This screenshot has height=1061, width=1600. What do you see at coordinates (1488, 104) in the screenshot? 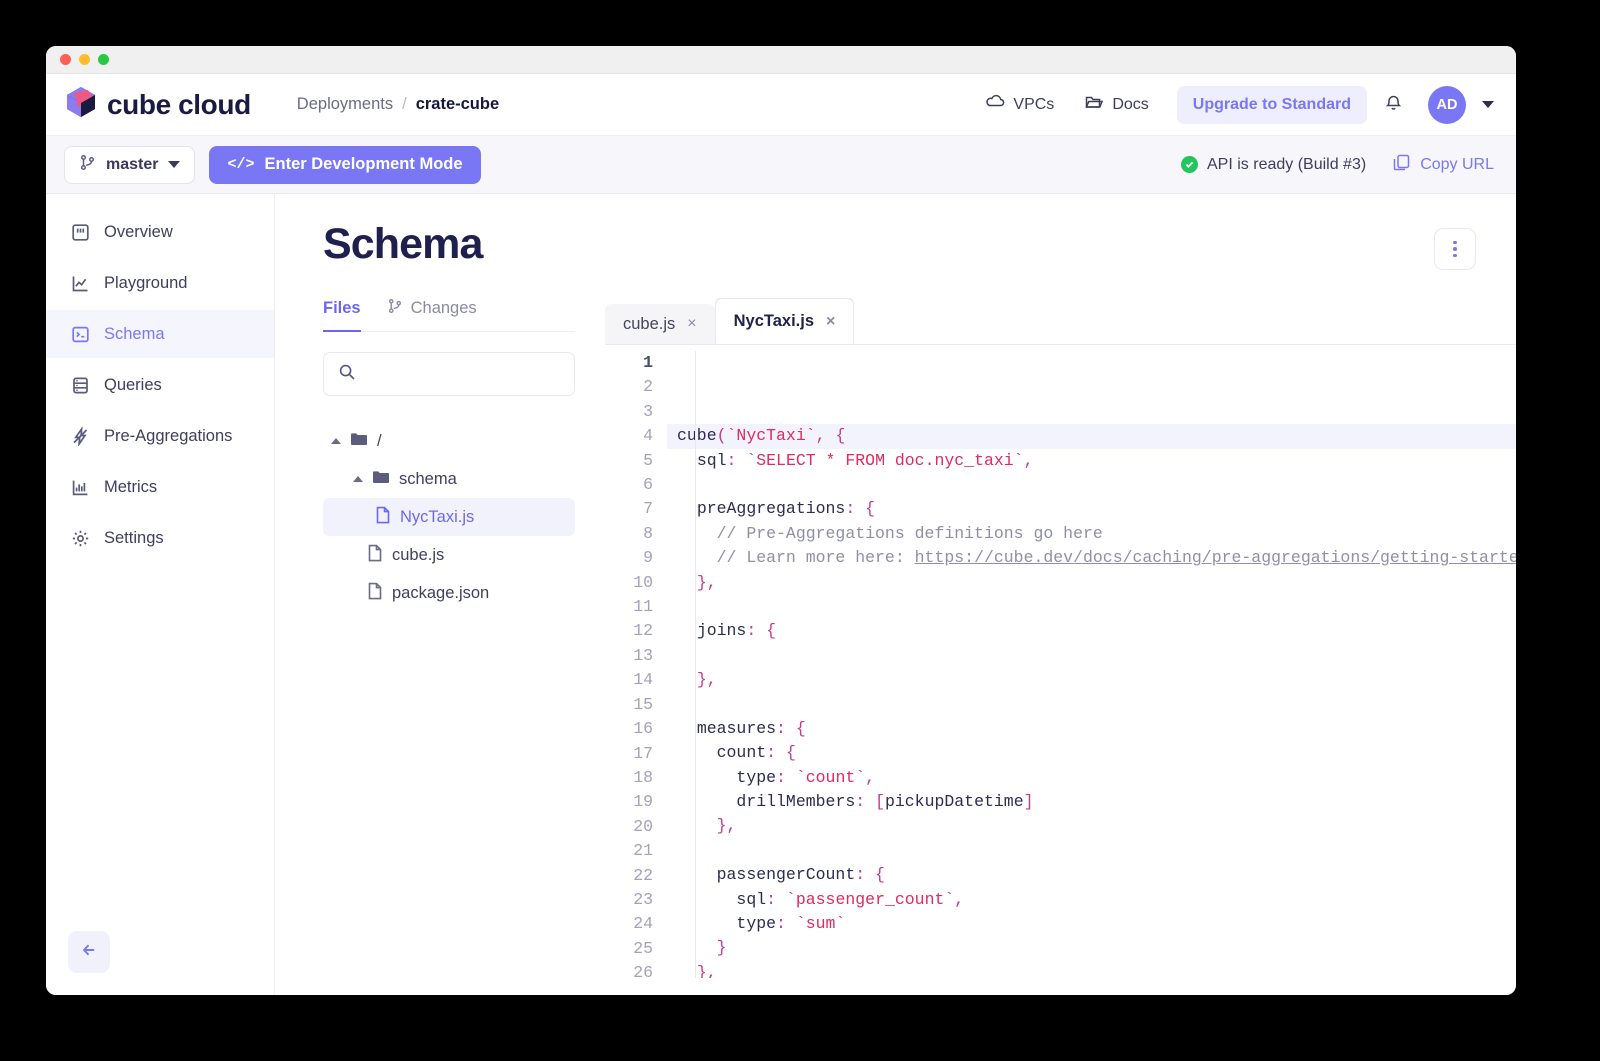
I see `account-menu-chevron-down-icon` at bounding box center [1488, 104].